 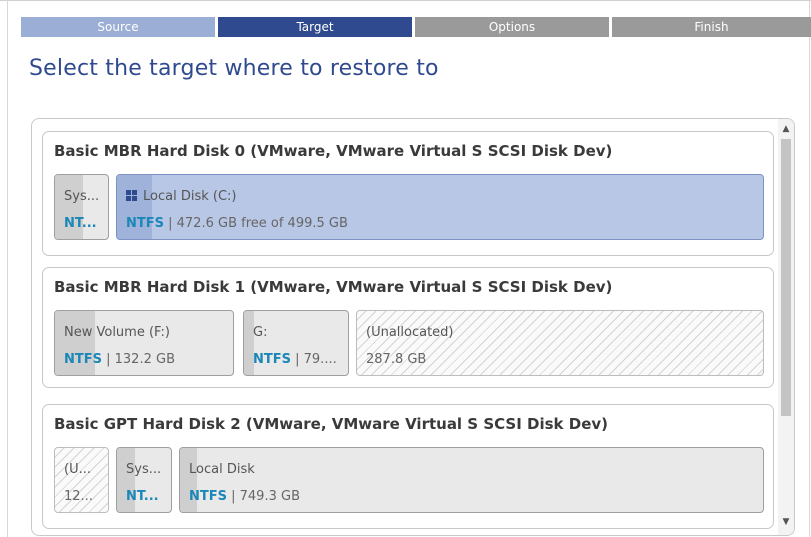 I want to click on partition-name: New Volume (F:), so click(x=117, y=332).